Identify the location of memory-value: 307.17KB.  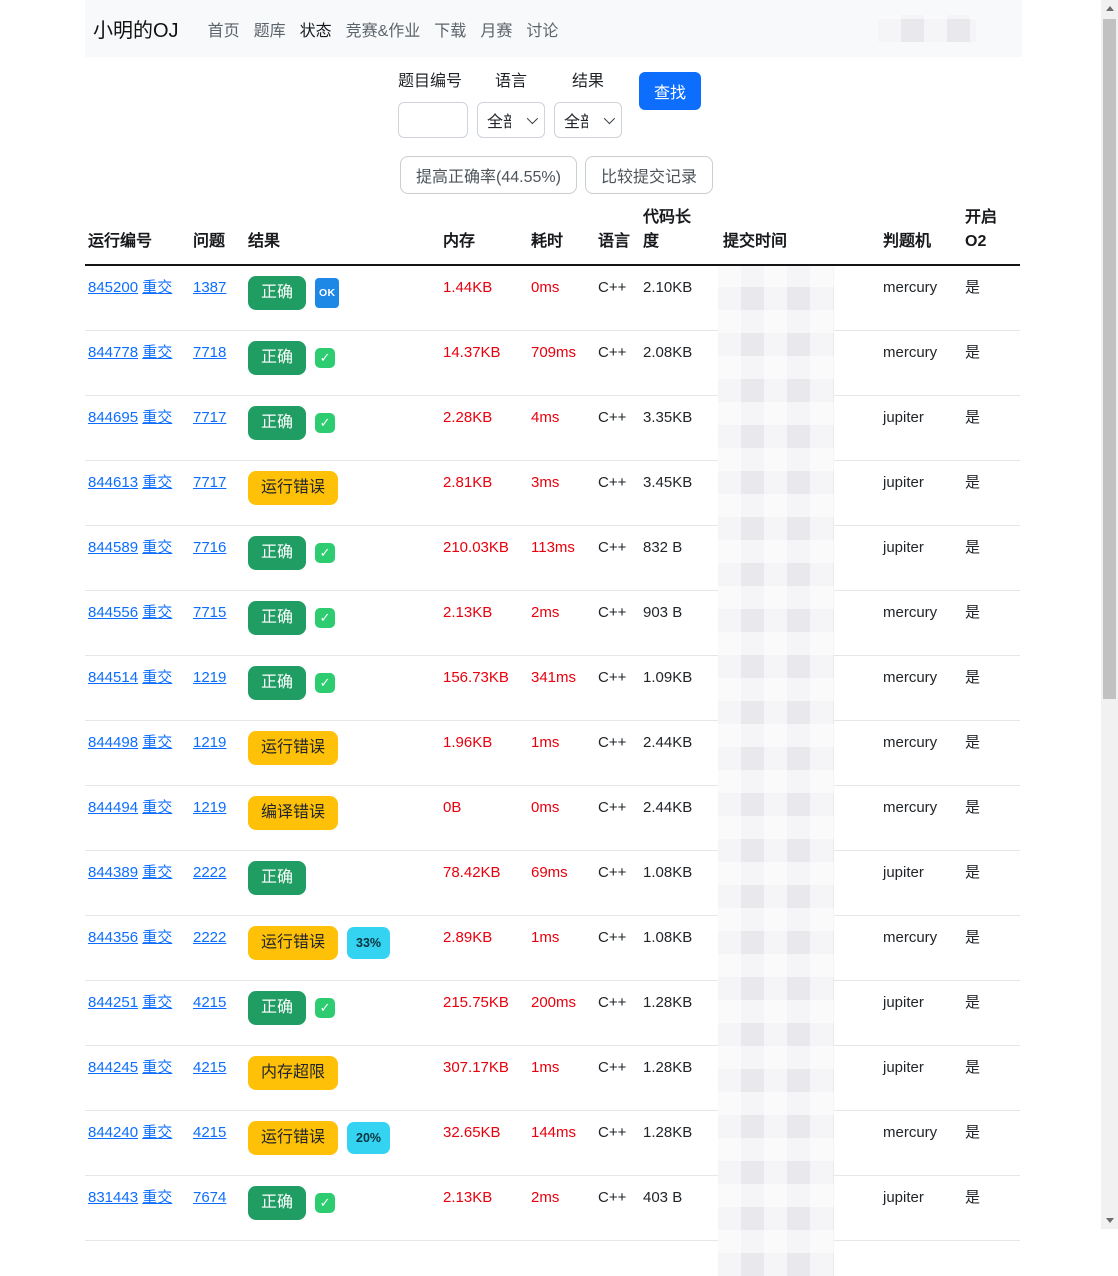
(484, 1078).